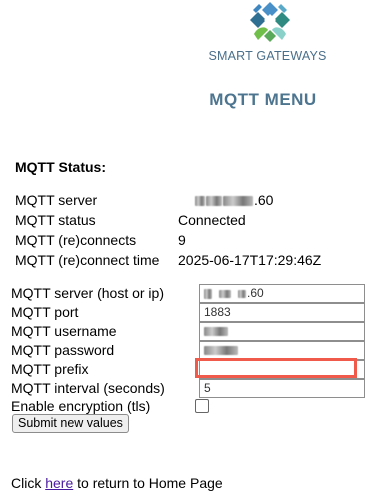 This screenshot has width=377, height=500. Describe the element at coordinates (282, 388) in the screenshot. I see `mqtt-interval-input: 5` at that location.